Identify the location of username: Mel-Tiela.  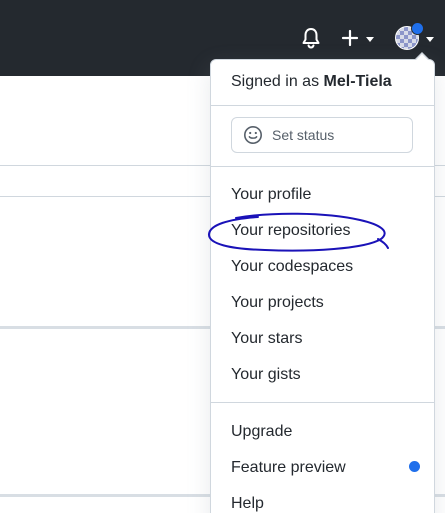
(357, 81).